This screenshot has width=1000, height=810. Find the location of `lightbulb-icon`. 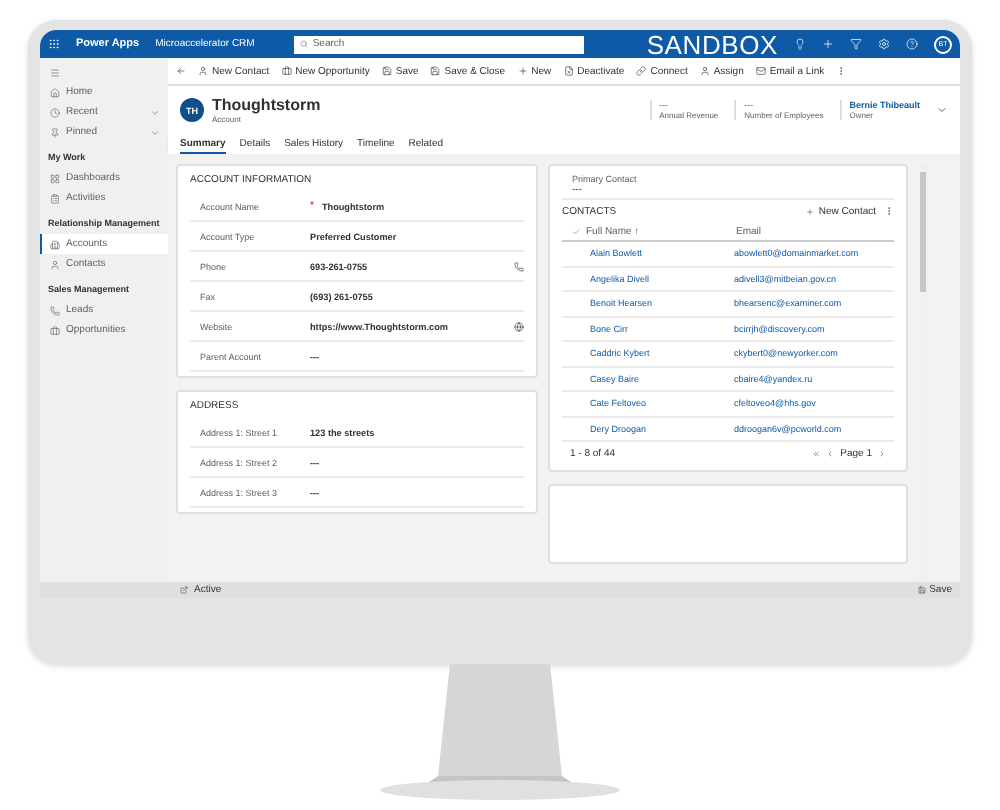

lightbulb-icon is located at coordinates (800, 44).